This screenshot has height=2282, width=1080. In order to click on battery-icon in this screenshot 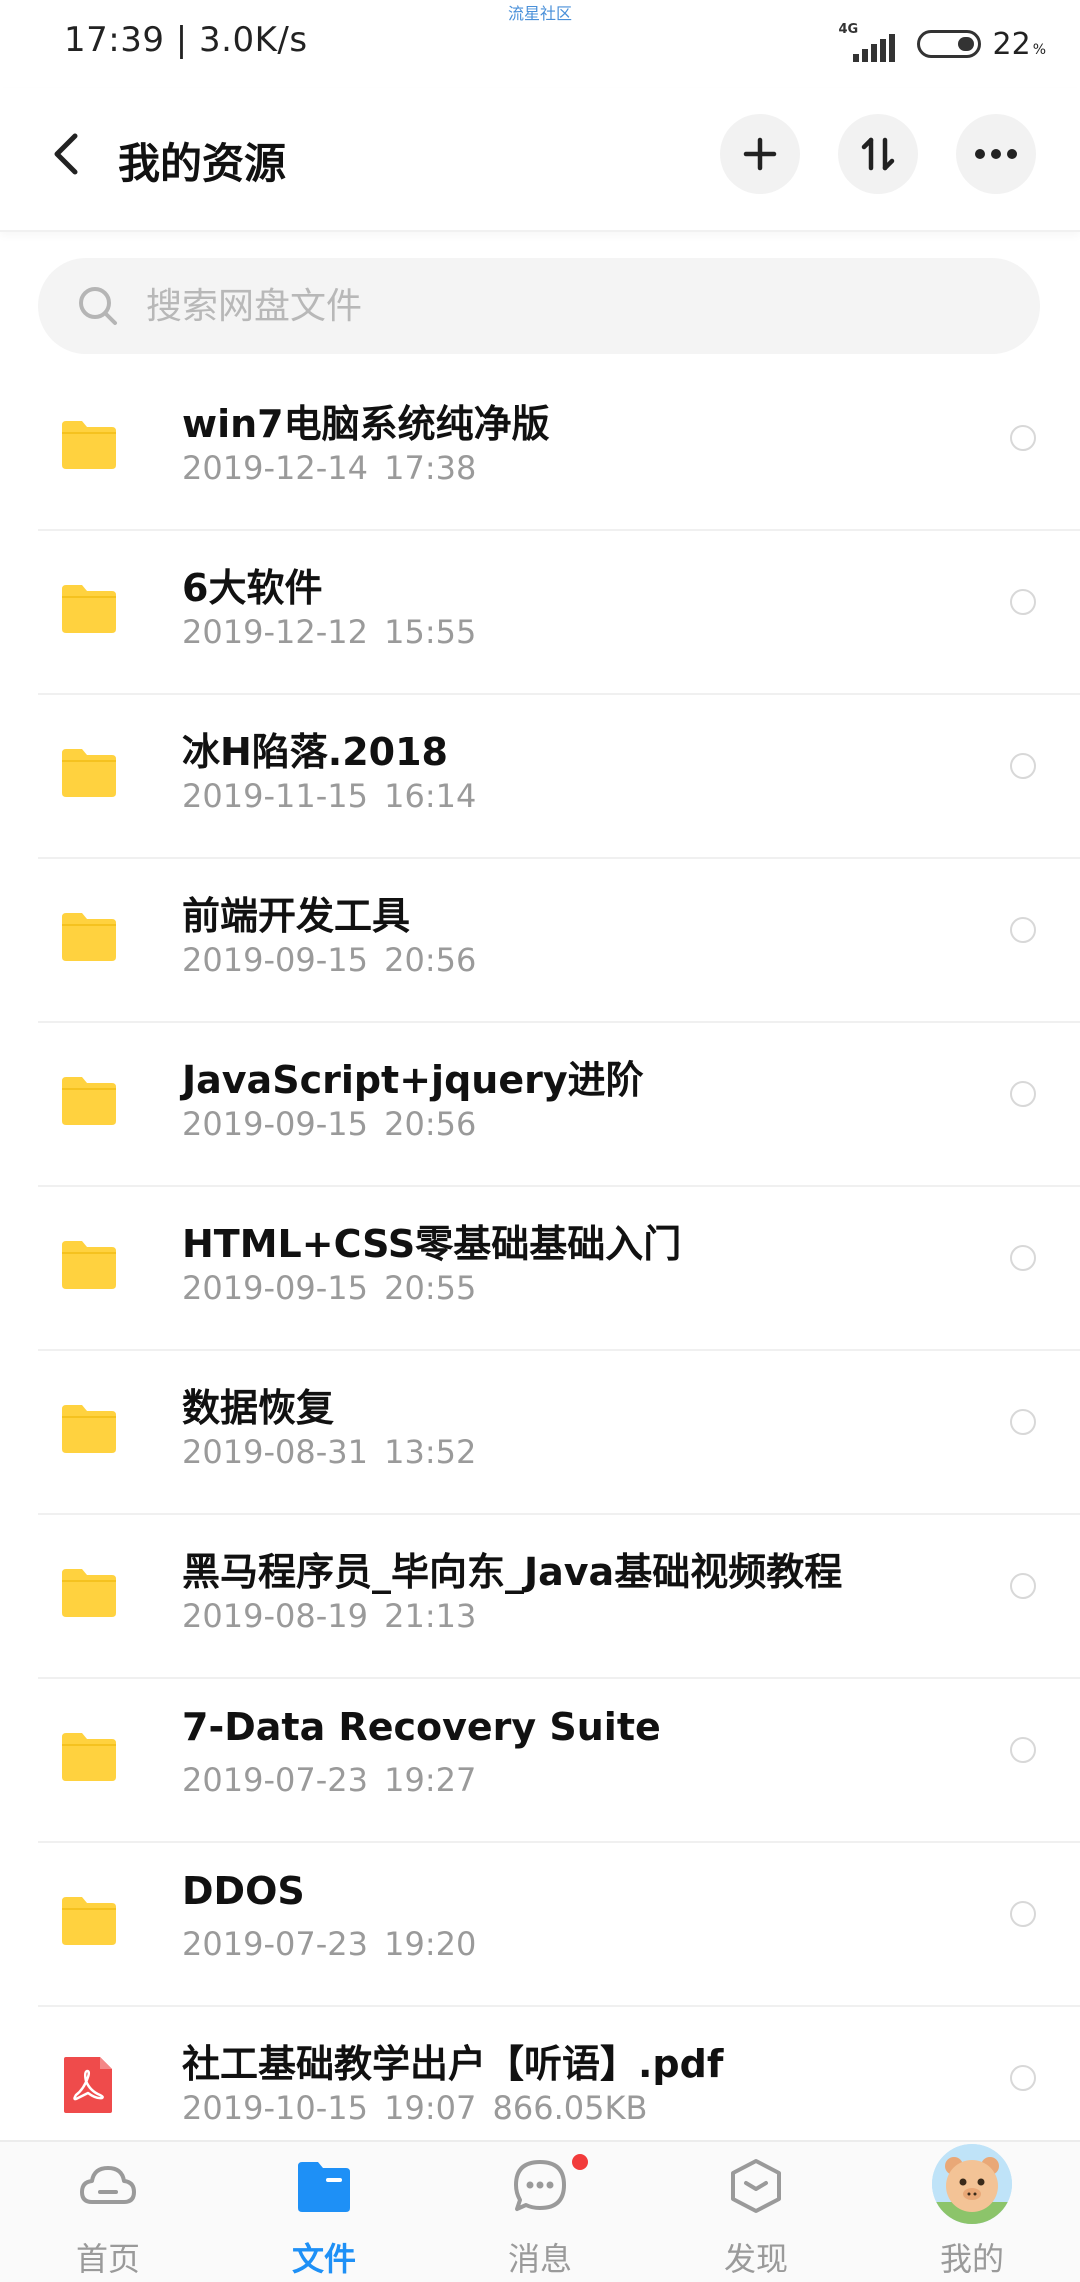, I will do `click(948, 44)`.